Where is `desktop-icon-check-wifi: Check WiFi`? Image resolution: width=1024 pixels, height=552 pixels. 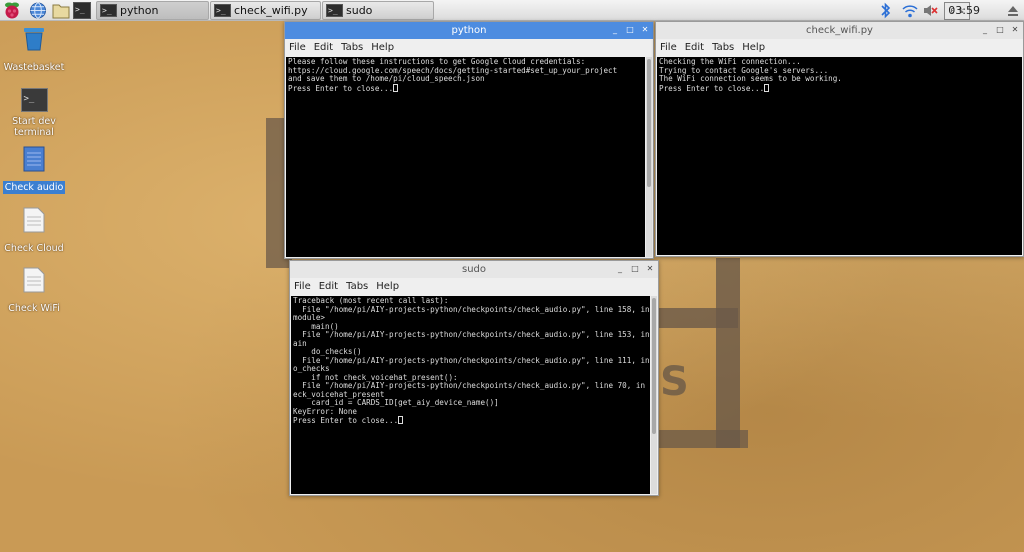 desktop-icon-check-wifi: Check WiFi is located at coordinates (34, 291).